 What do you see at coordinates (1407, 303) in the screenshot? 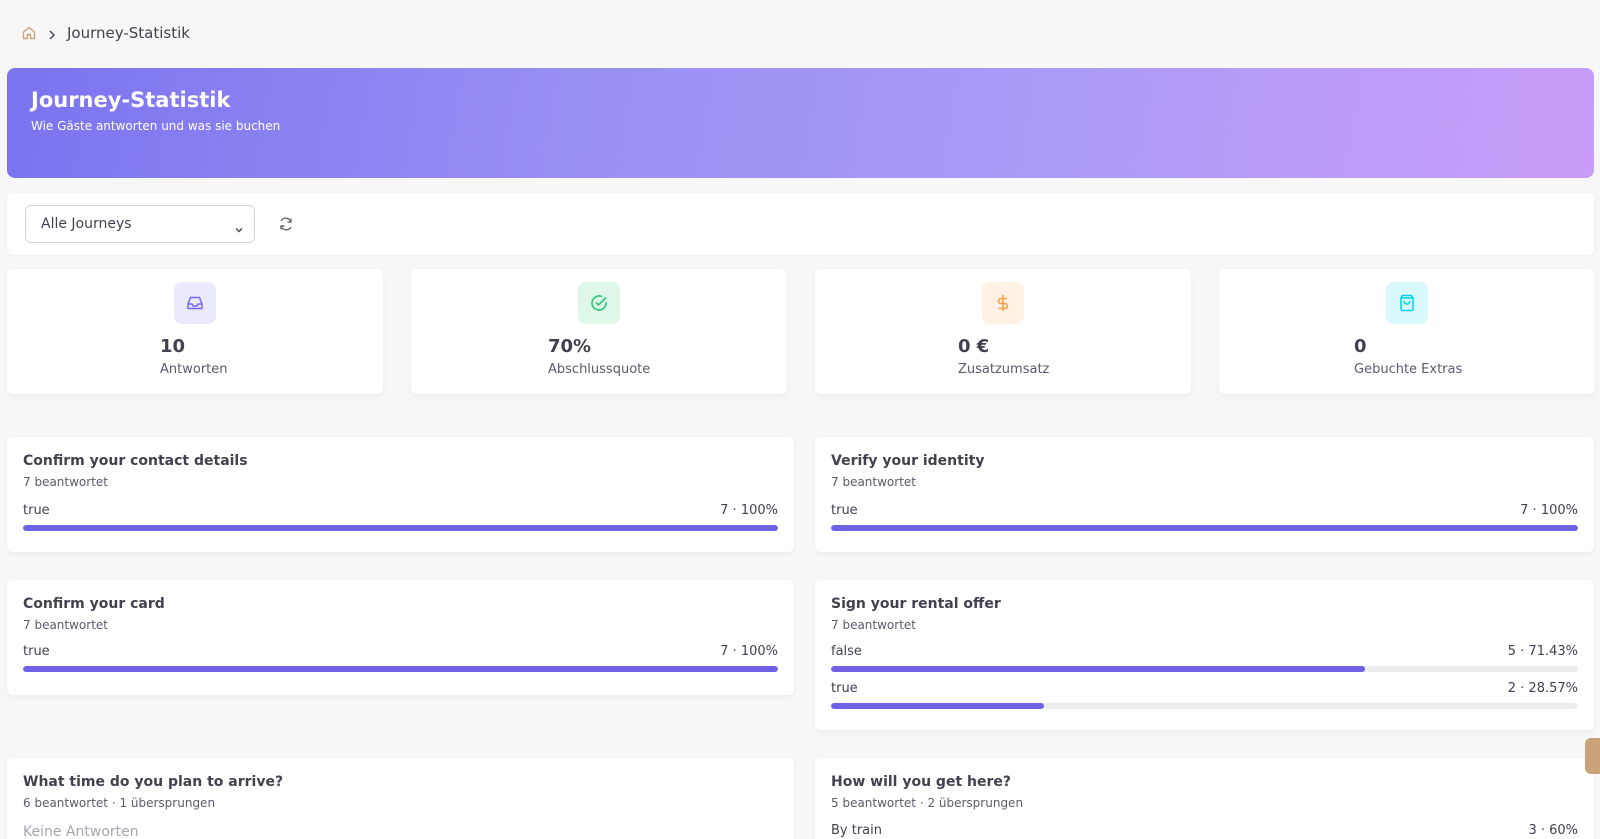
I see `shopping-bag-icon` at bounding box center [1407, 303].